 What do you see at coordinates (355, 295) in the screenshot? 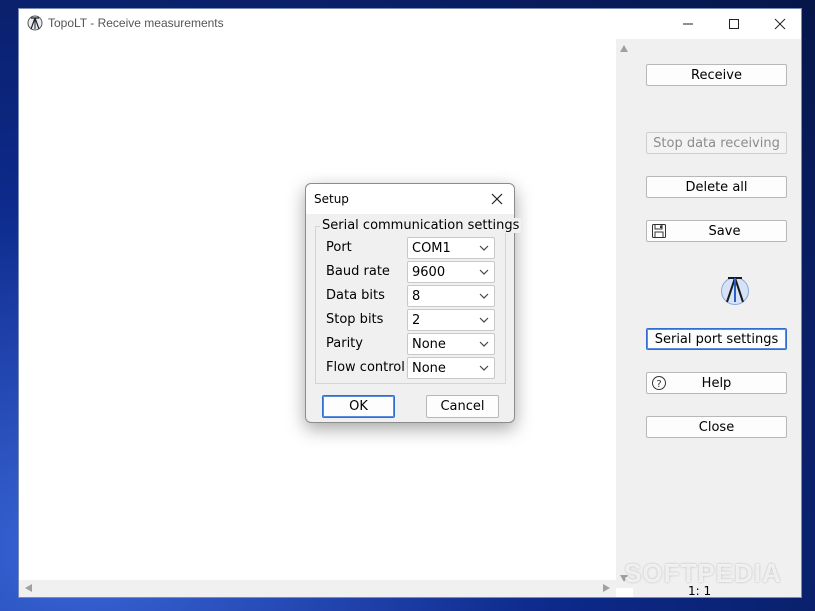
I see `data-bits-label: Data bits` at bounding box center [355, 295].